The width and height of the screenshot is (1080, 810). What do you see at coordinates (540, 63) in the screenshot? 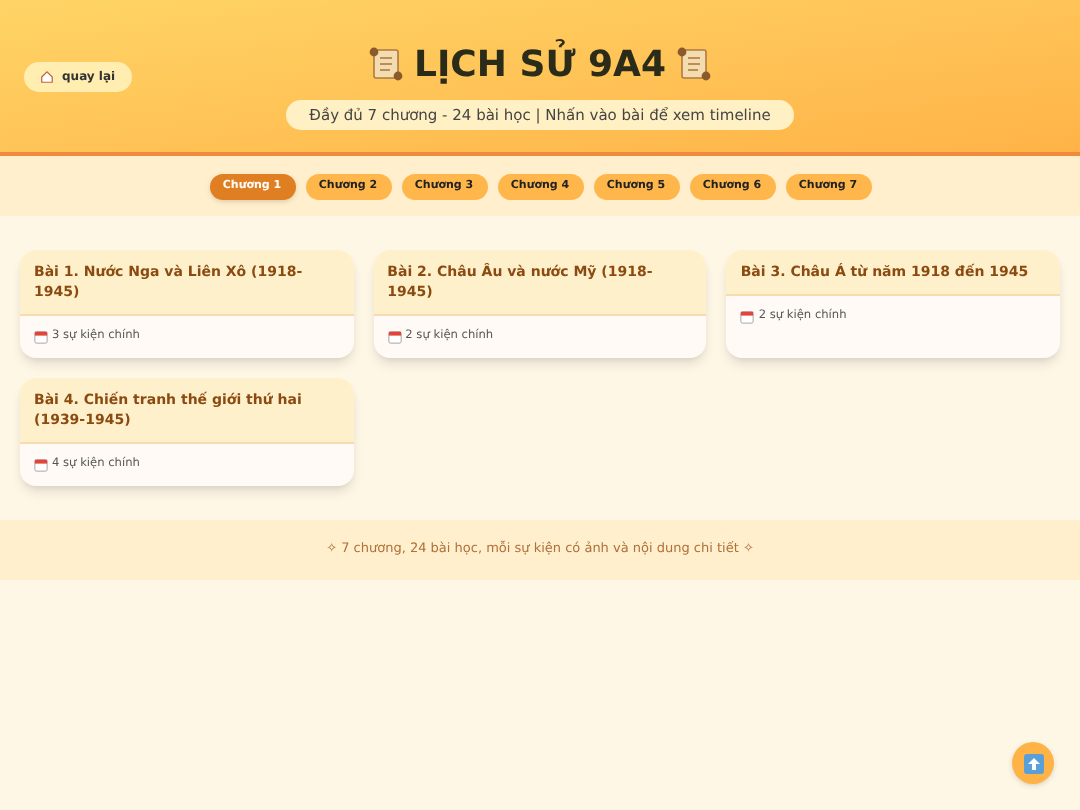
I see `page-title: LỊCH SỬ 9A4` at bounding box center [540, 63].